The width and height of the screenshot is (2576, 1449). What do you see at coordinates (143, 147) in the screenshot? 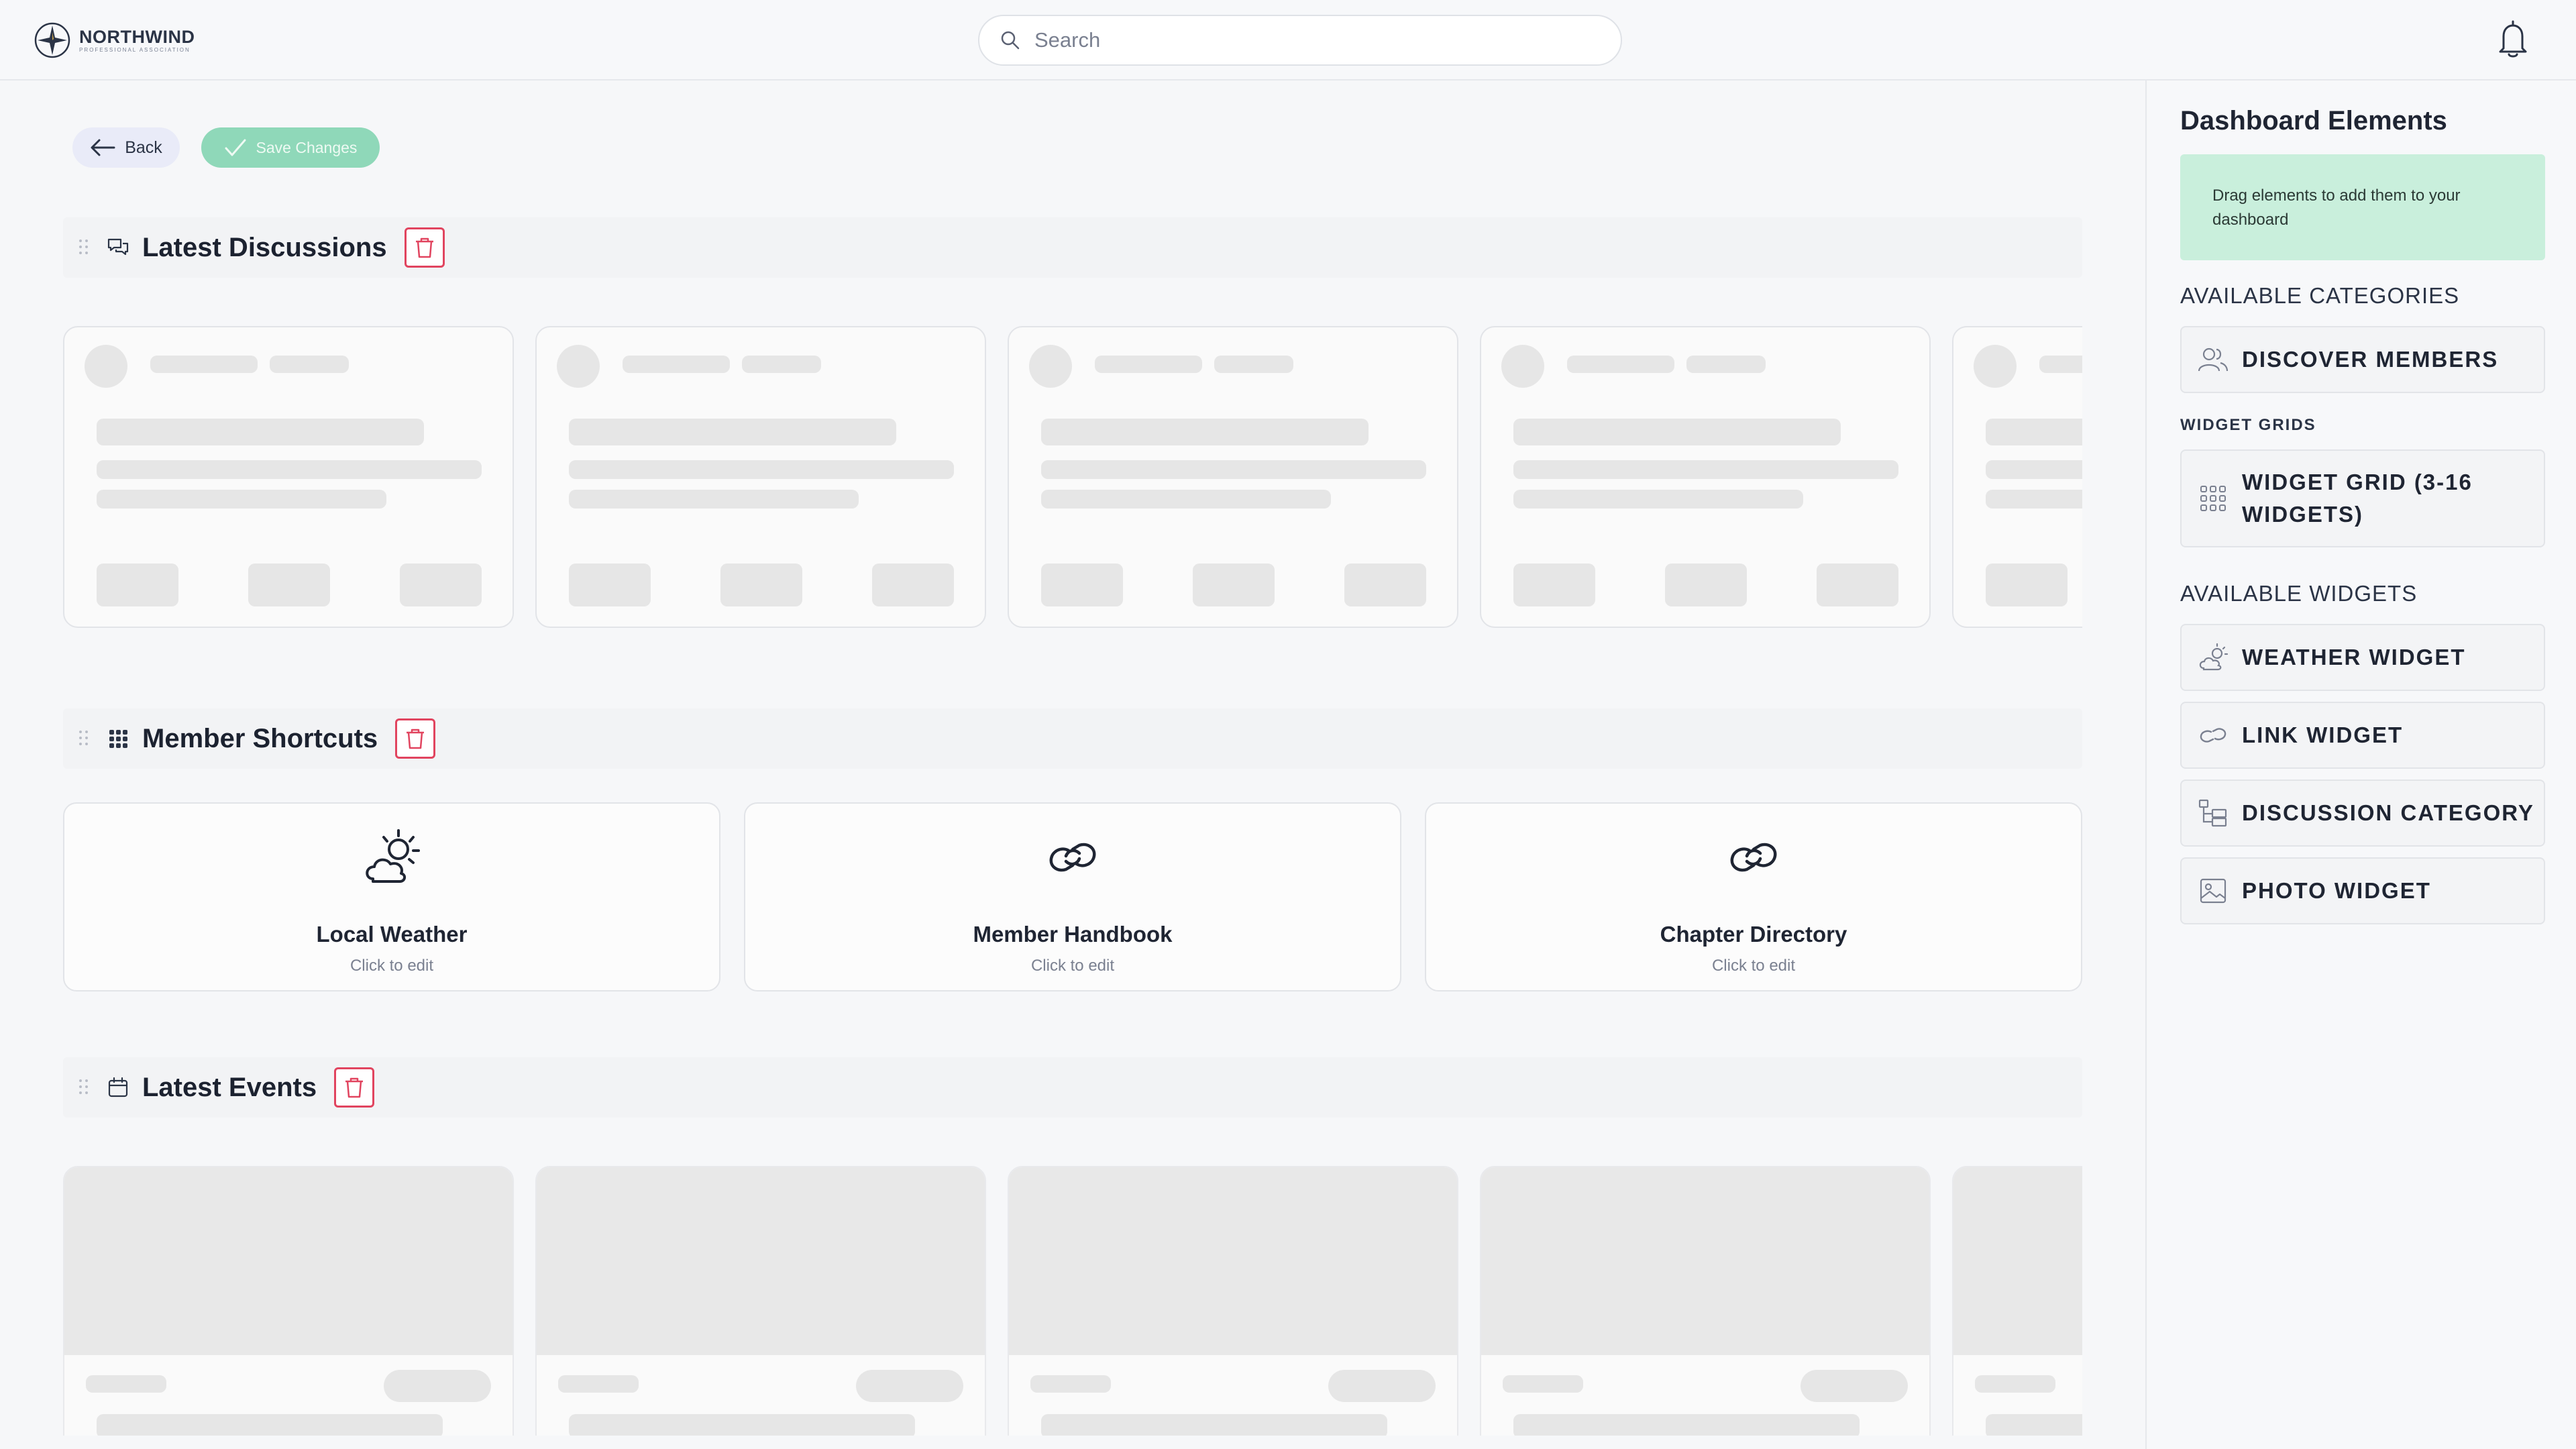
I see `back-label: Back` at bounding box center [143, 147].